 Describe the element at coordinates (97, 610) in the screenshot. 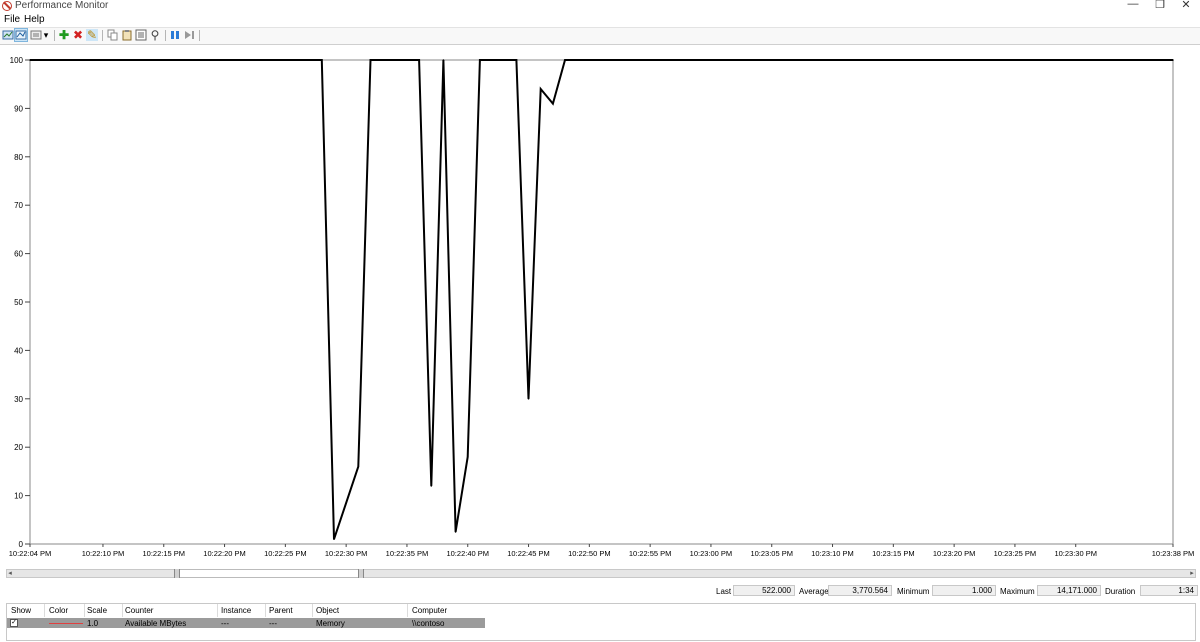

I see `column-header-scale: Scale` at that location.